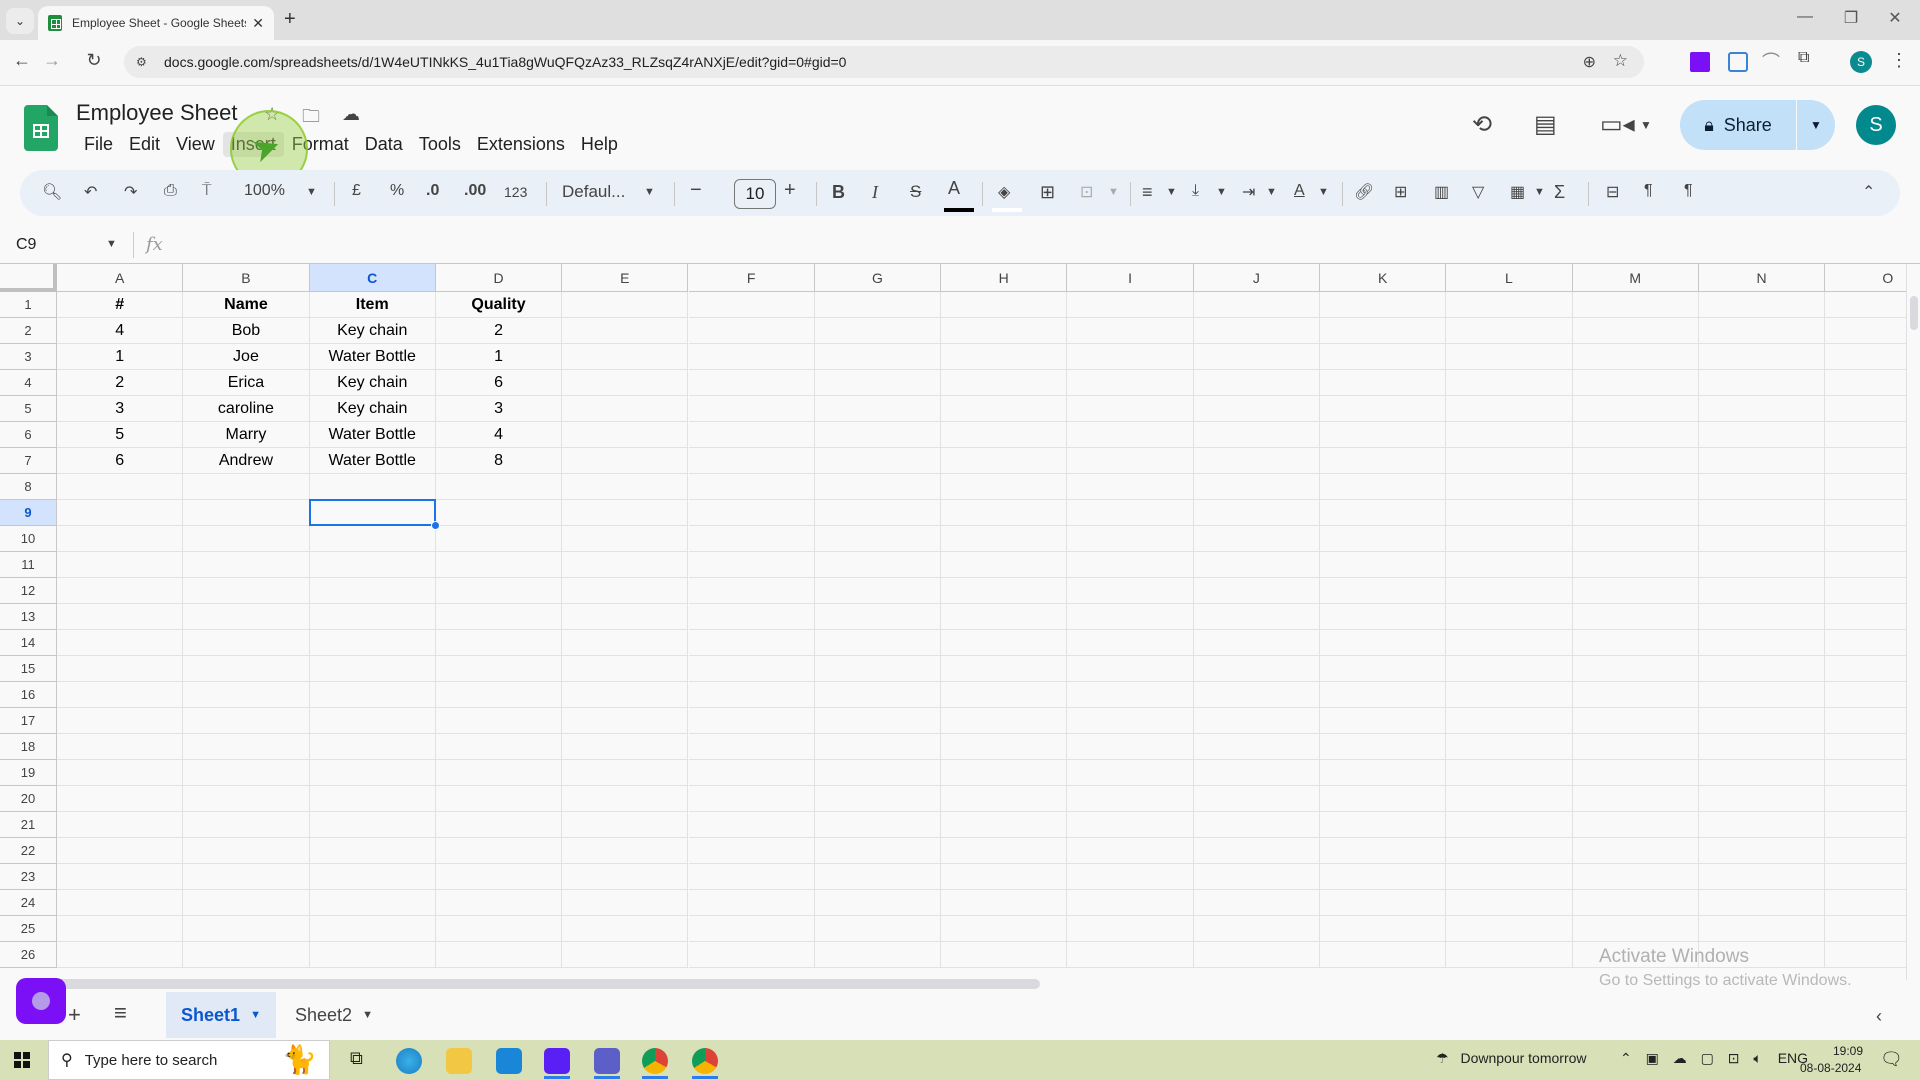 This screenshot has height=1080, width=1920. I want to click on cell-j1, so click(1256, 305).